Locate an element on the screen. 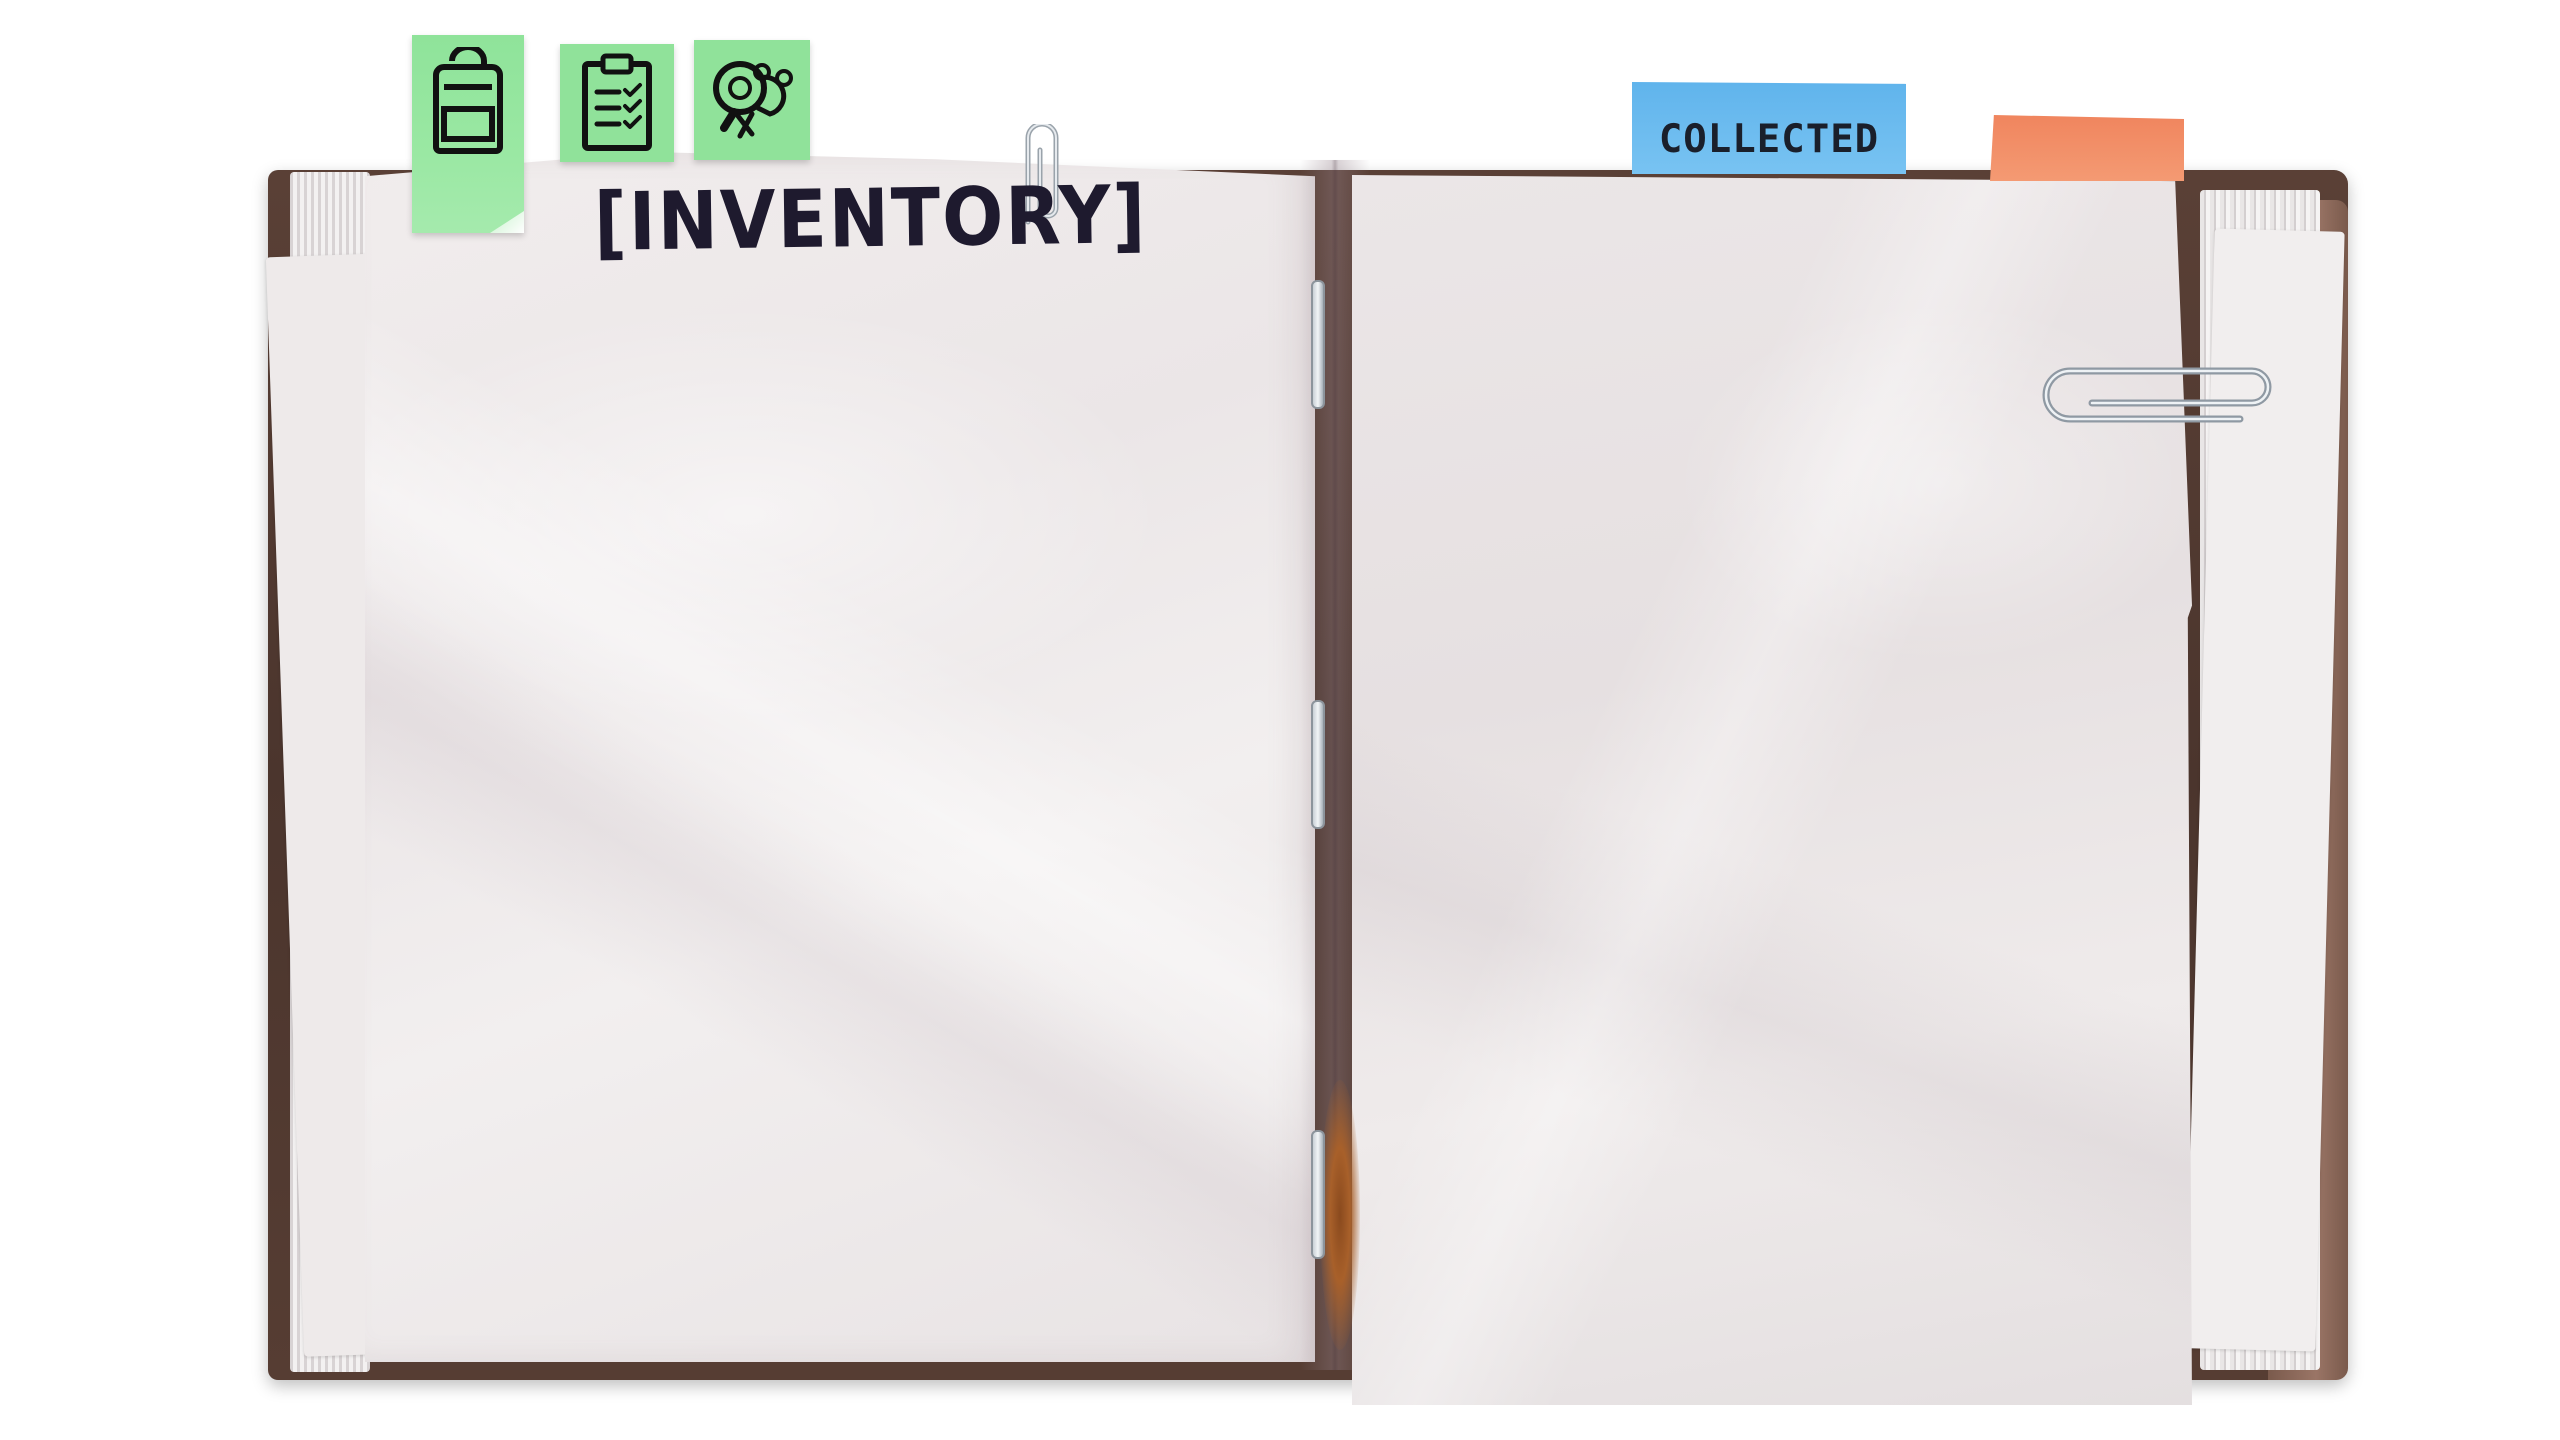 The width and height of the screenshot is (2560, 1440). burn-stain is located at coordinates (1340, 1215).